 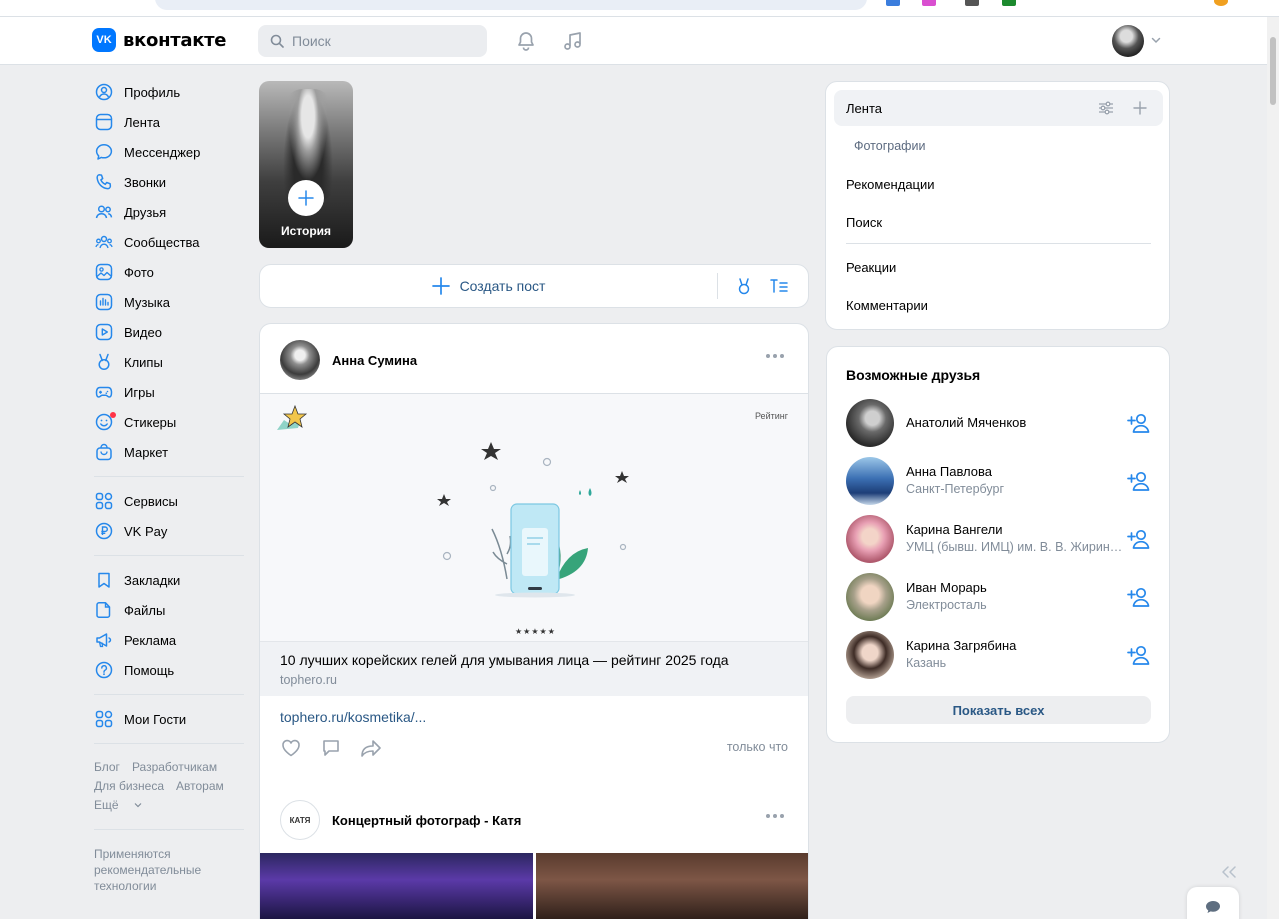 I want to click on post-author-avatar: КАТЯ, so click(x=300, y=820).